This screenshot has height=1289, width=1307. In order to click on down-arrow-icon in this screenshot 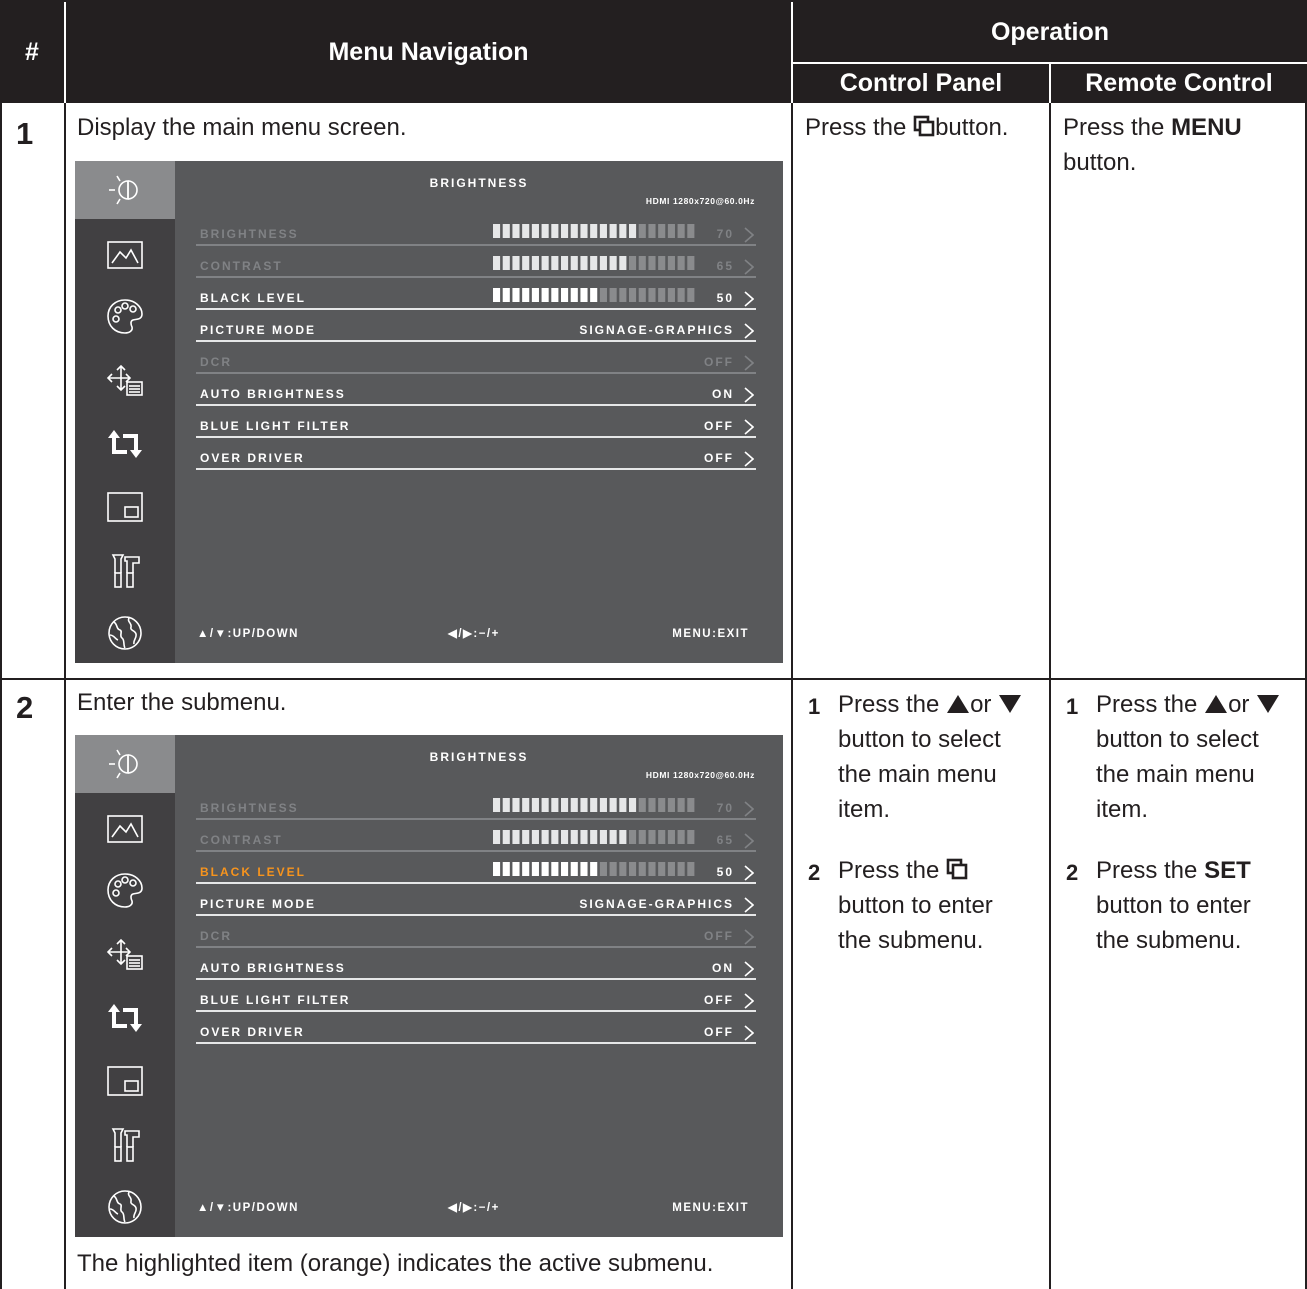, I will do `click(1010, 704)`.